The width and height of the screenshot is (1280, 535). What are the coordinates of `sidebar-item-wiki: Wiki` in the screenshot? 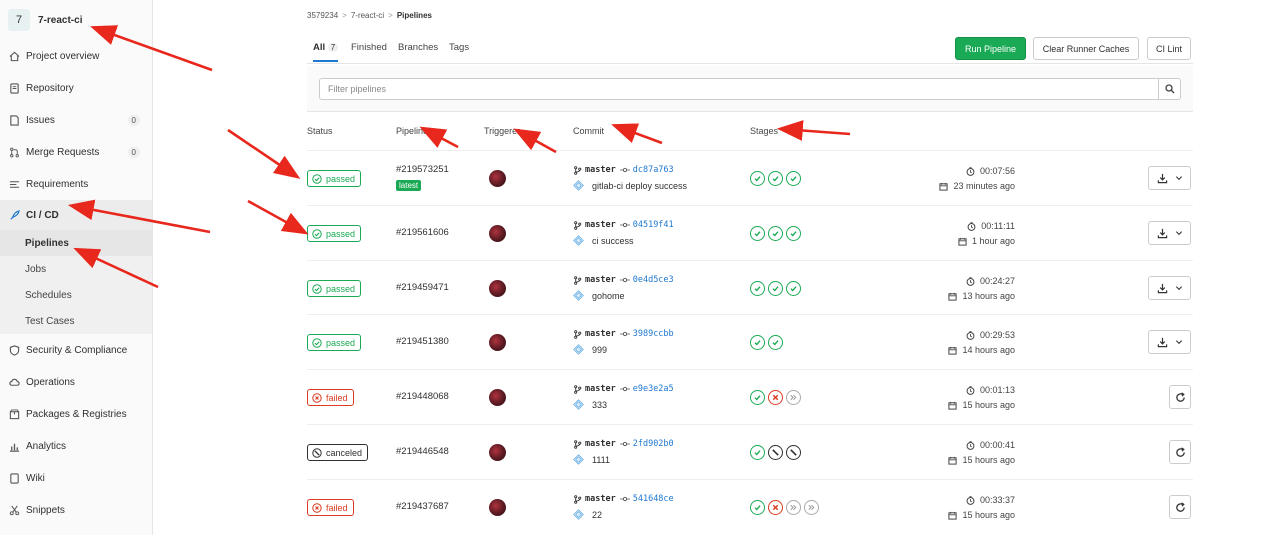 It's located at (76, 478).